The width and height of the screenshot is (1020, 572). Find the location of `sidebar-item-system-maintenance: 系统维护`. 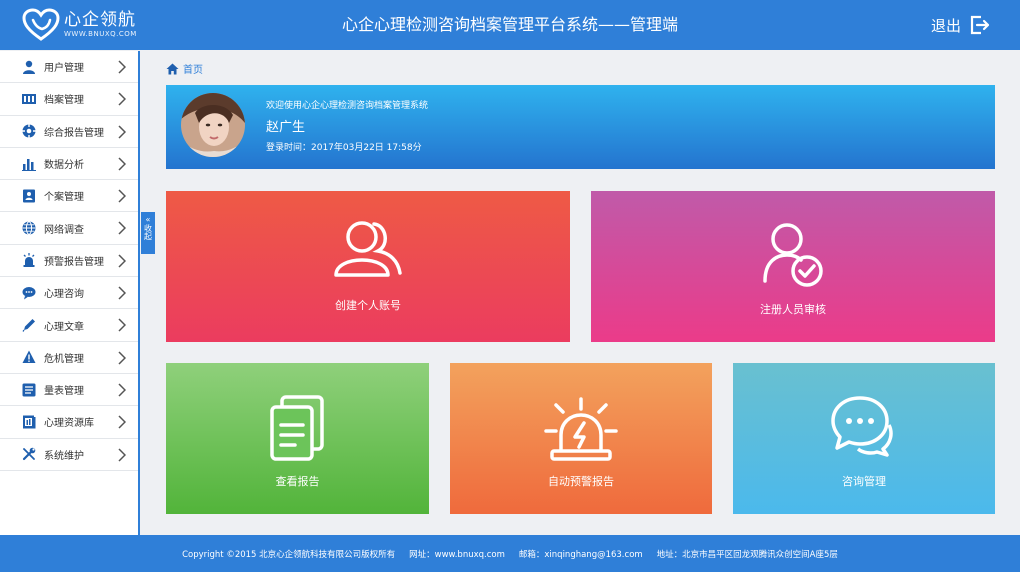

sidebar-item-system-maintenance: 系统维护 is located at coordinates (69, 455).